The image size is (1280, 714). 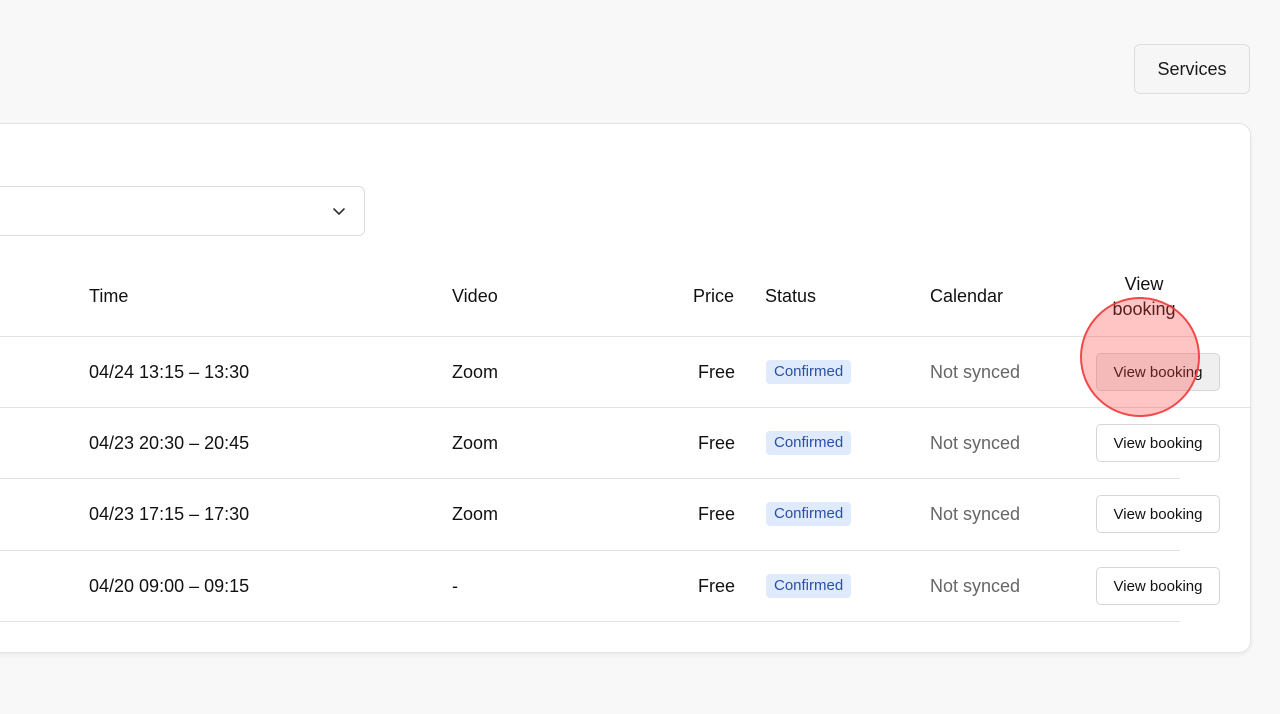 I want to click on services-button: Services, so click(x=1192, y=69).